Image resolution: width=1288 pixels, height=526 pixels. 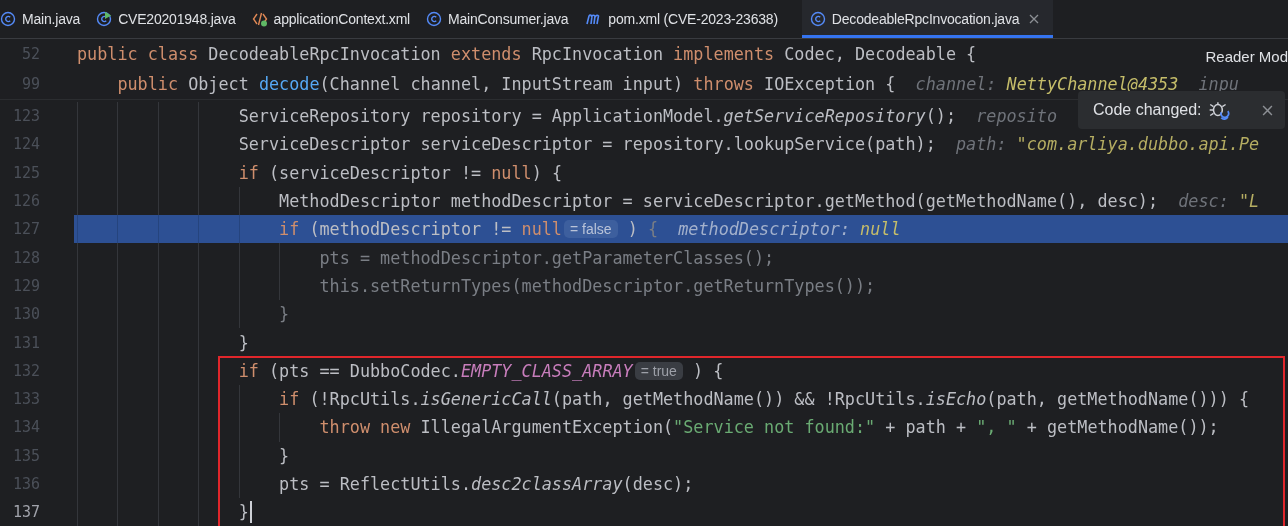 What do you see at coordinates (173, 19) in the screenshot?
I see `editor-tab: CVE20201948.java` at bounding box center [173, 19].